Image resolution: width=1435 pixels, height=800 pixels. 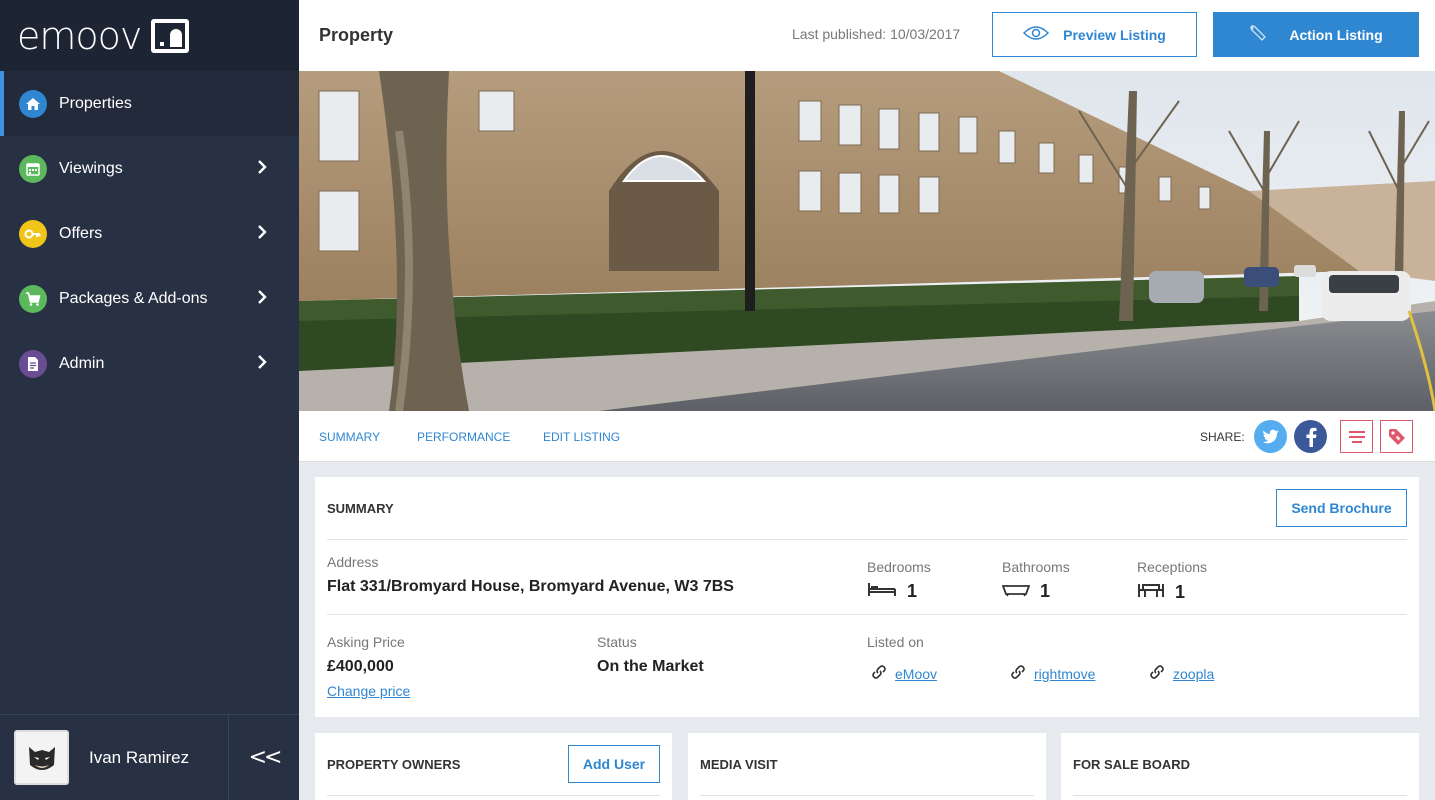 What do you see at coordinates (82, 363) in the screenshot?
I see `sidebar-item-label: Admin` at bounding box center [82, 363].